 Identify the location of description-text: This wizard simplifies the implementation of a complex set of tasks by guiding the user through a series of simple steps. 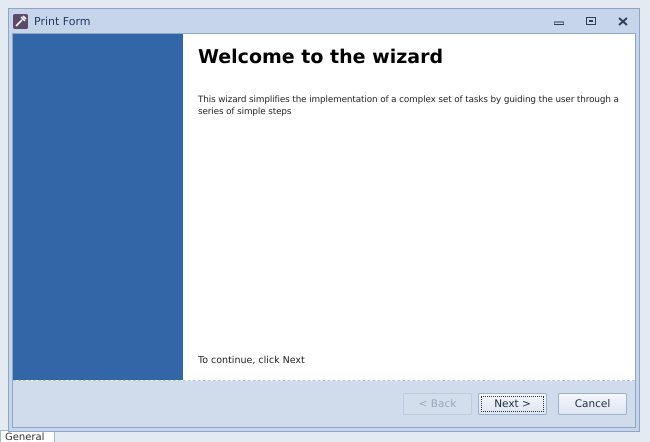
(409, 106).